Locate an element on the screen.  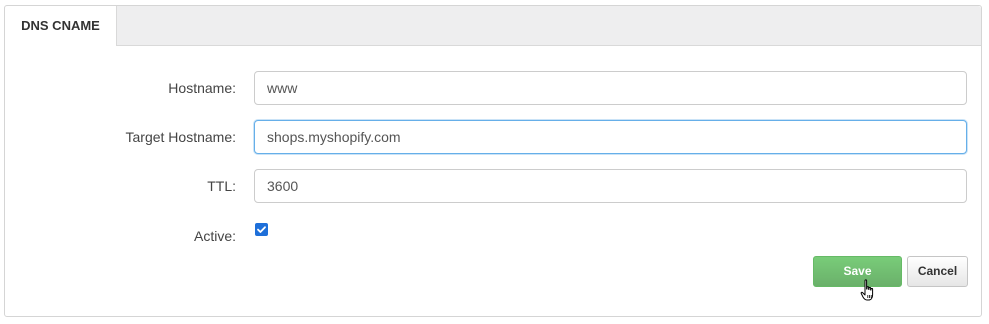
hostname-input is located at coordinates (610, 88).